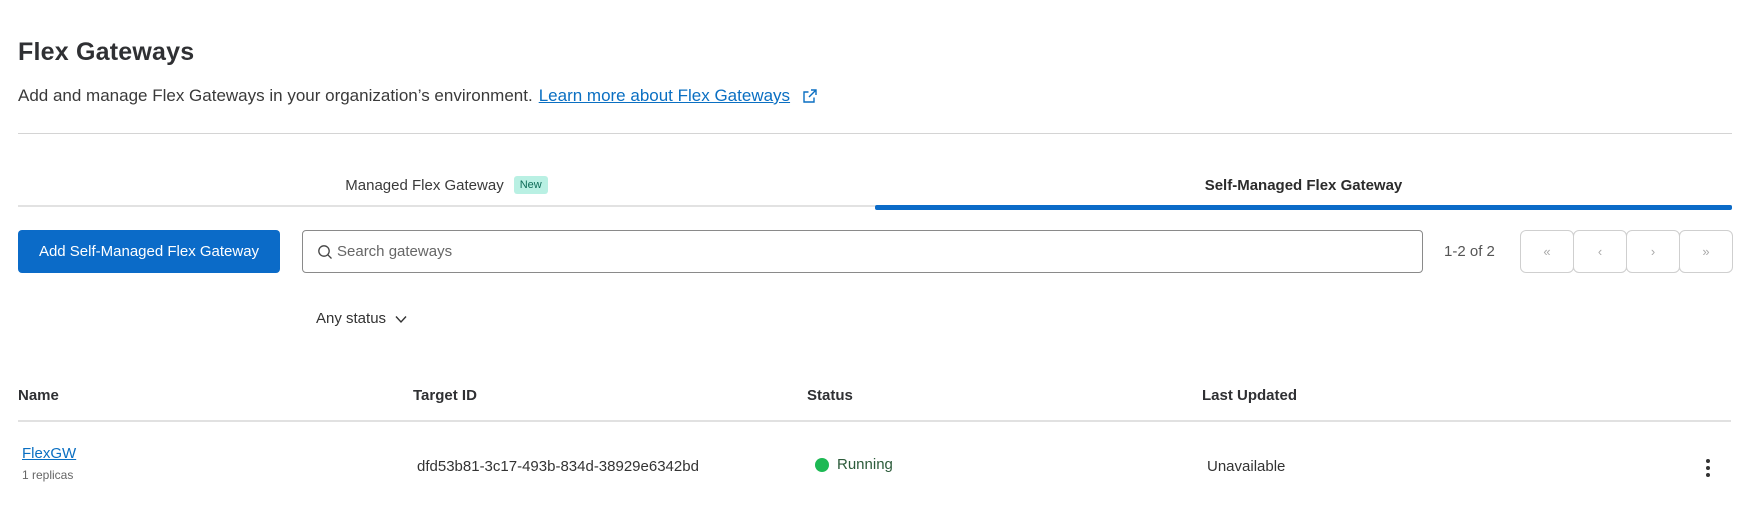 Image resolution: width=1742 pixels, height=506 pixels. I want to click on new-badge: New, so click(530, 185).